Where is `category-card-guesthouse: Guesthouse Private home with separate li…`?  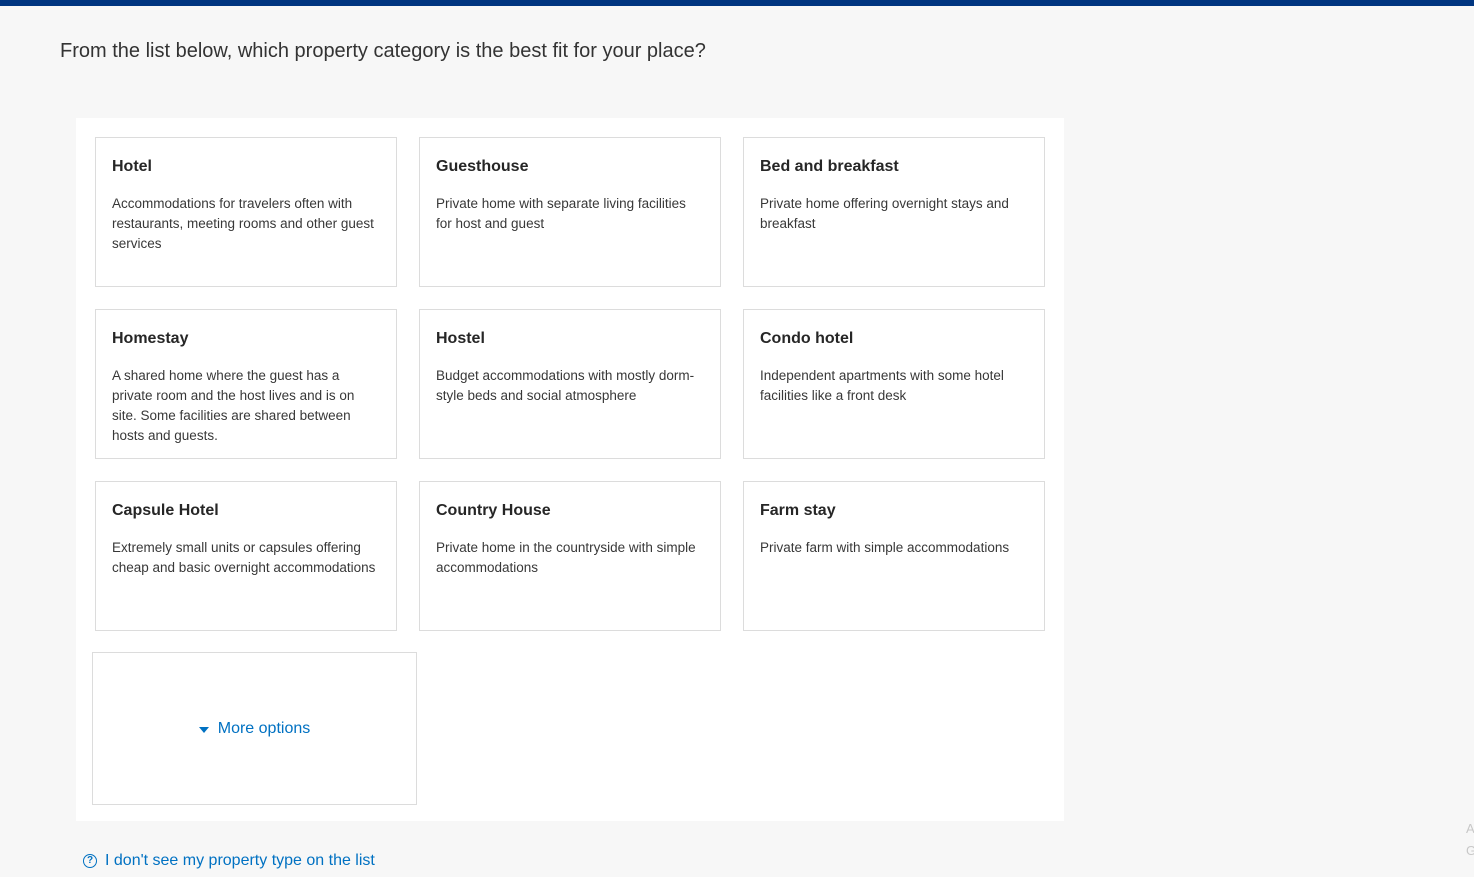
category-card-guesthouse: Guesthouse Private home with separate li… is located at coordinates (570, 212).